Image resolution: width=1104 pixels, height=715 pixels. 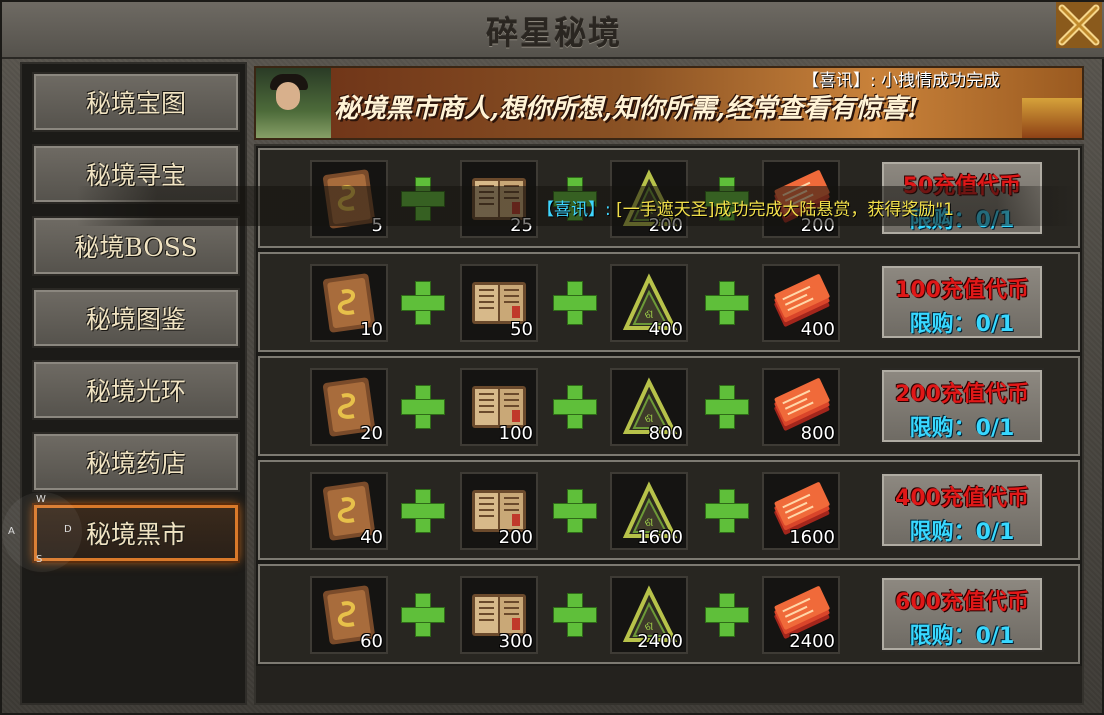 What do you see at coordinates (349, 303) in the screenshot?
I see `item-slot: 10` at bounding box center [349, 303].